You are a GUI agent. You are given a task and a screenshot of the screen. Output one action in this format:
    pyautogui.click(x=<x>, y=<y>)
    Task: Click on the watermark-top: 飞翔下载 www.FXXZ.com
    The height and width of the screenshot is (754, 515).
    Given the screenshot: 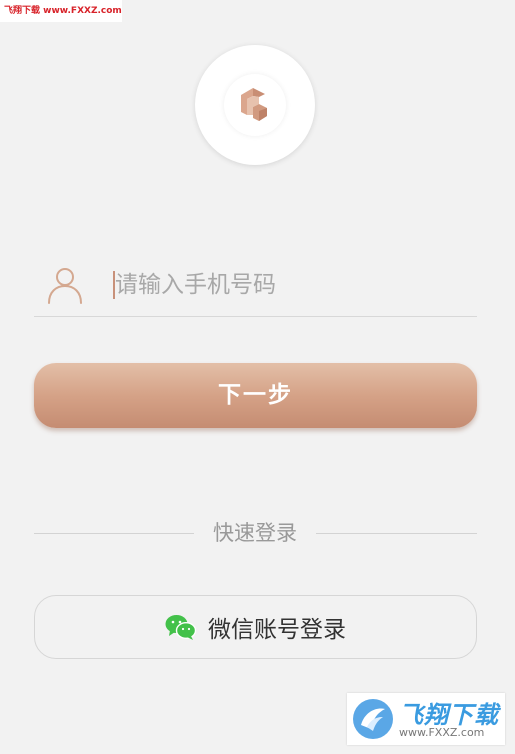 What is the action you would take?
    pyautogui.click(x=61, y=11)
    